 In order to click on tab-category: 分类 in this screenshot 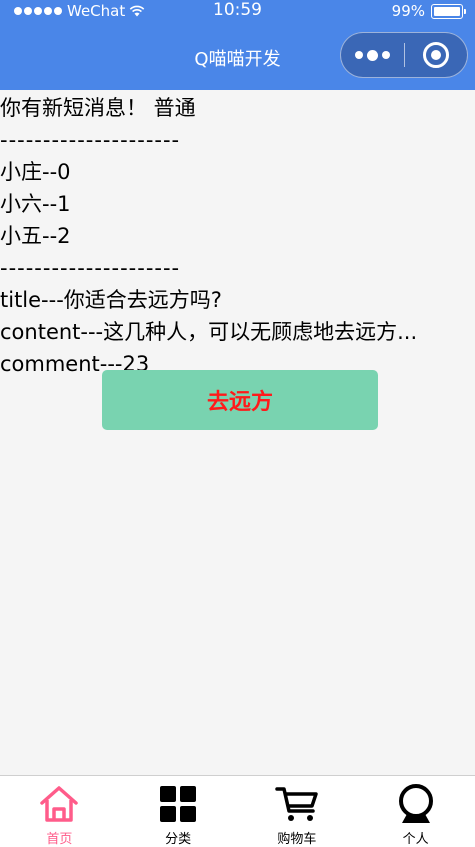, I will do `click(178, 811)`.